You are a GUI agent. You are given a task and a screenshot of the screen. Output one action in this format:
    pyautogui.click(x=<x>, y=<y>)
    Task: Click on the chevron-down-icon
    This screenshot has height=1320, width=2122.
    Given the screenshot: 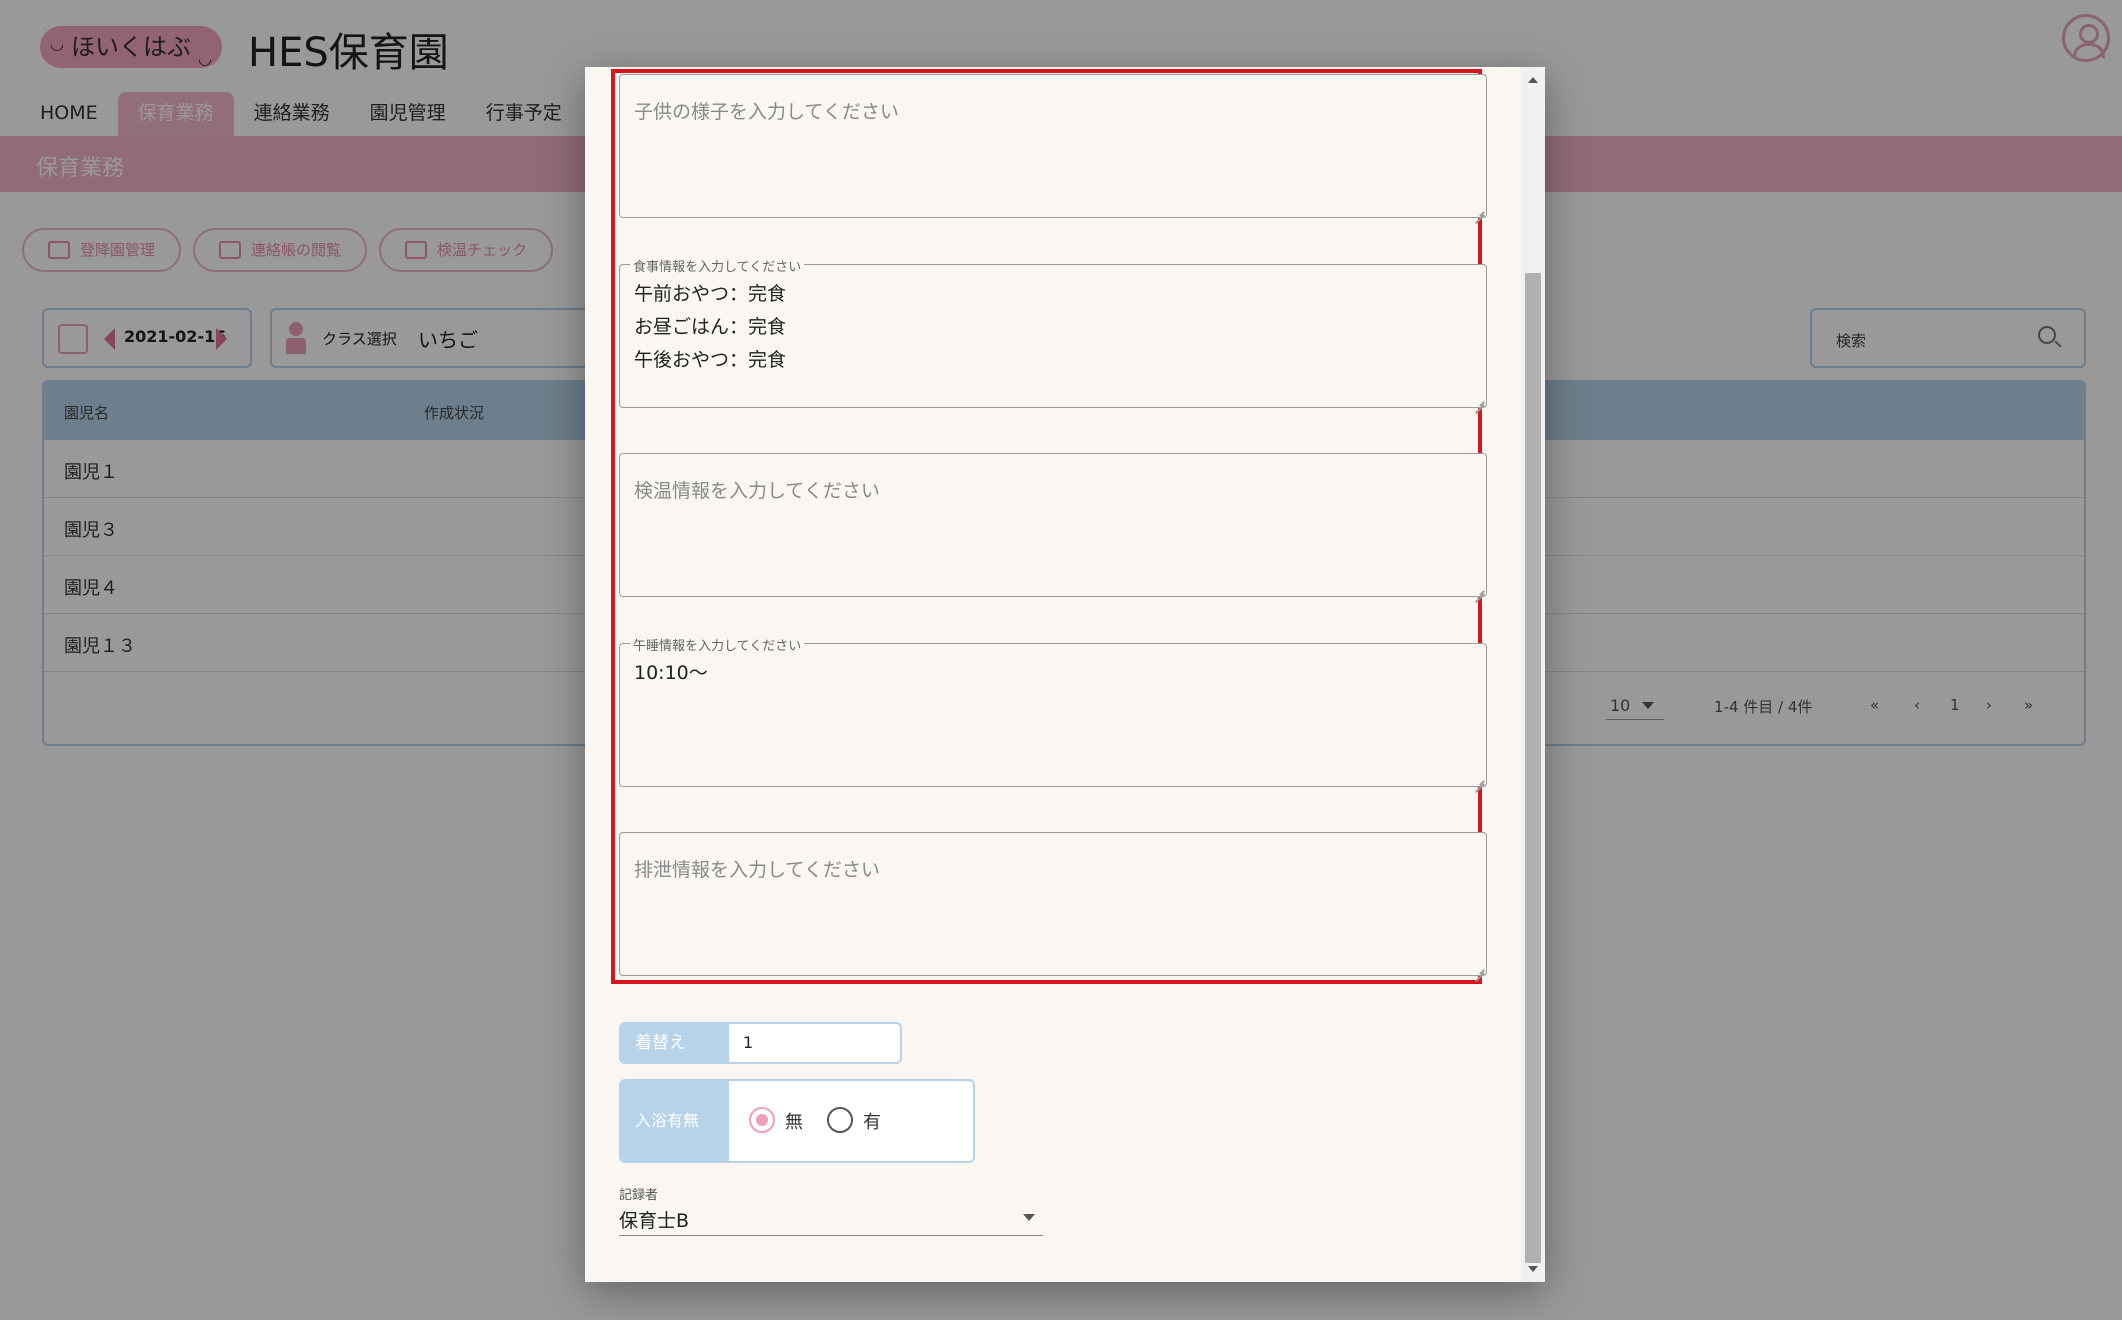 What is the action you would take?
    pyautogui.click(x=1029, y=1217)
    